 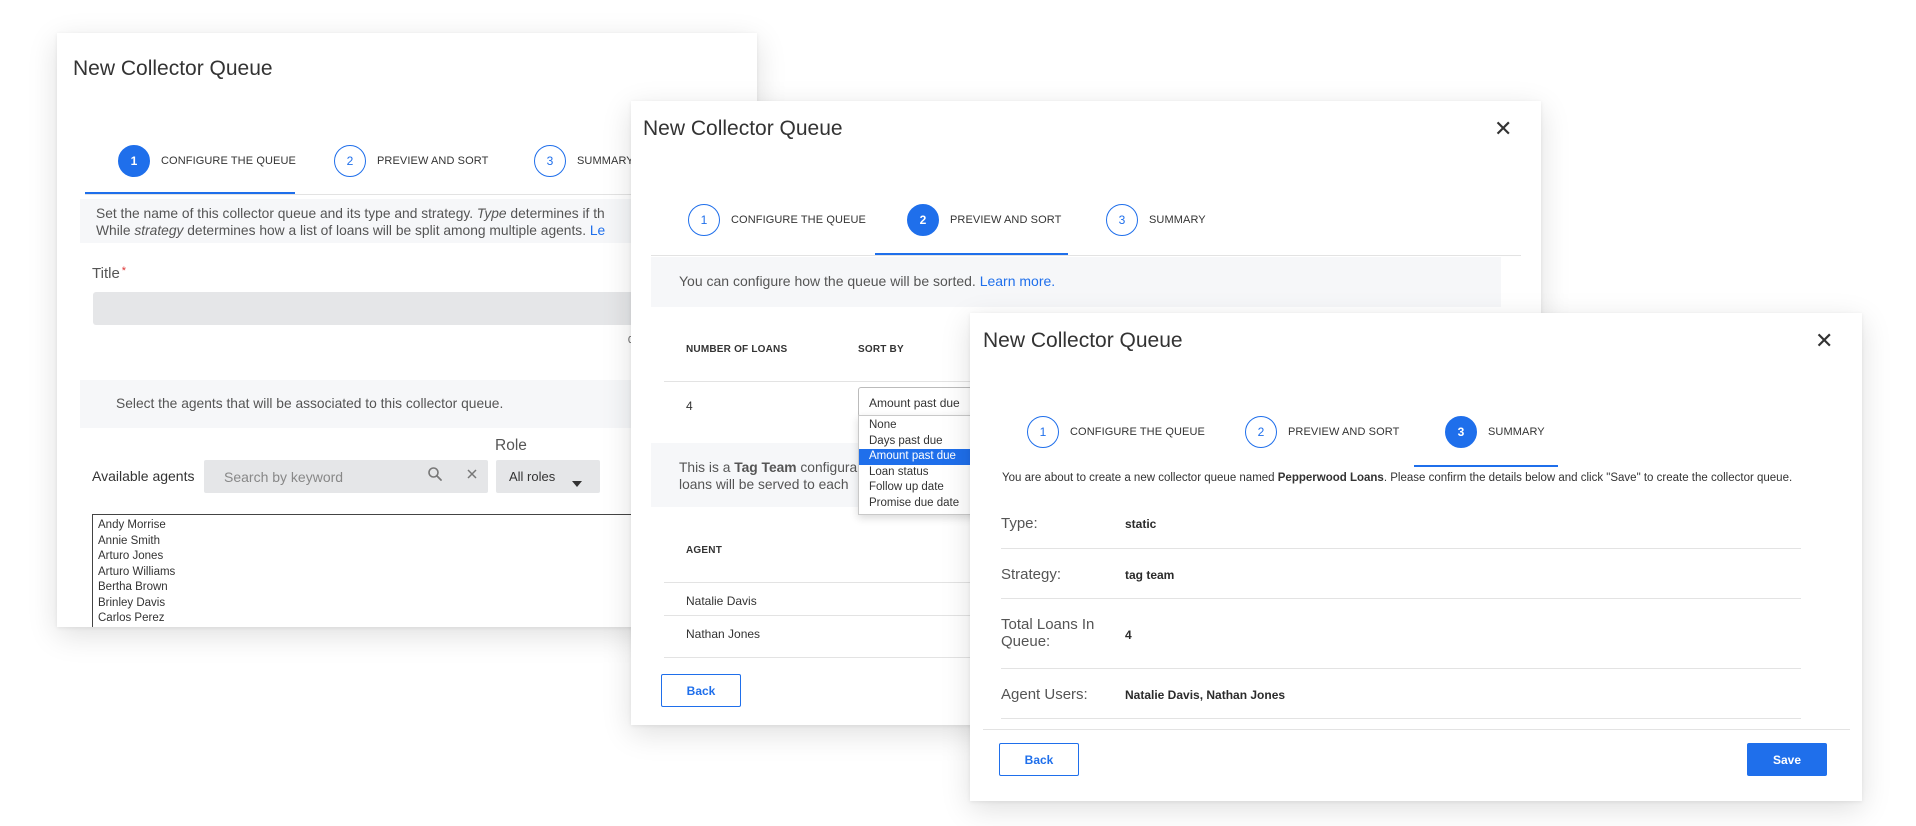 I want to click on title-label-text: Title, so click(x=106, y=273).